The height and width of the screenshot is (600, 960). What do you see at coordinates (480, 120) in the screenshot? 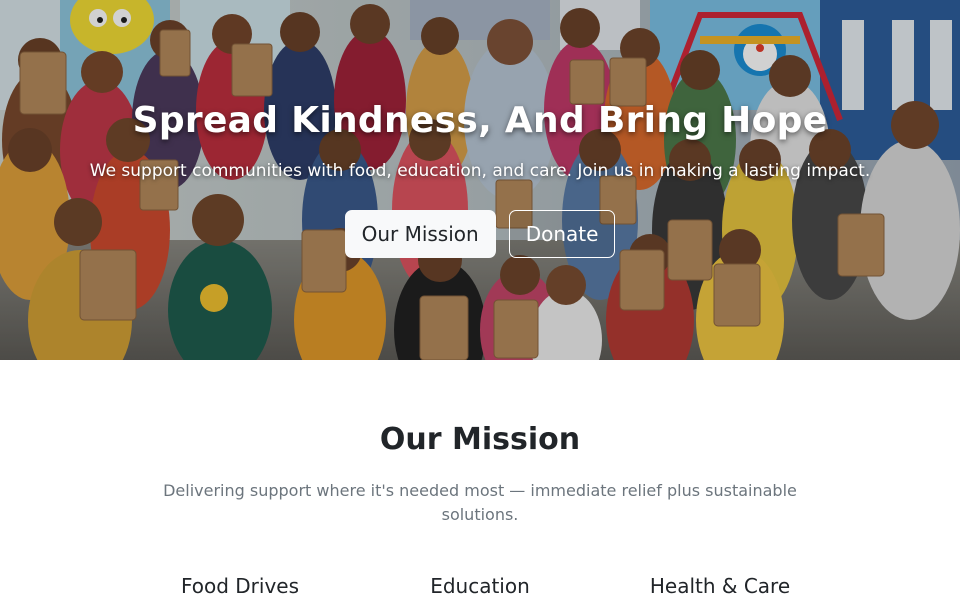
I see `hero-title: Spread Kindness, And Bring Hope` at bounding box center [480, 120].